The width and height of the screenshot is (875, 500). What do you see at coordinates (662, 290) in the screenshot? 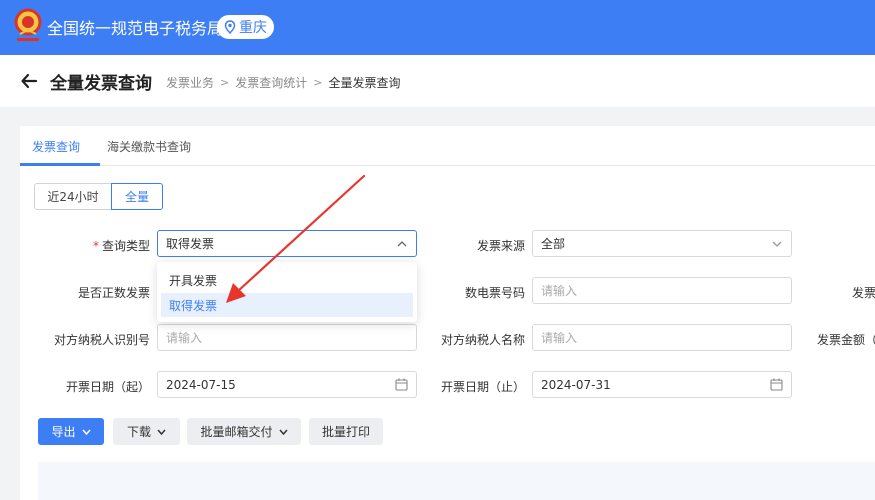
I see `digital-invoice-number-input: 请输入` at bounding box center [662, 290].